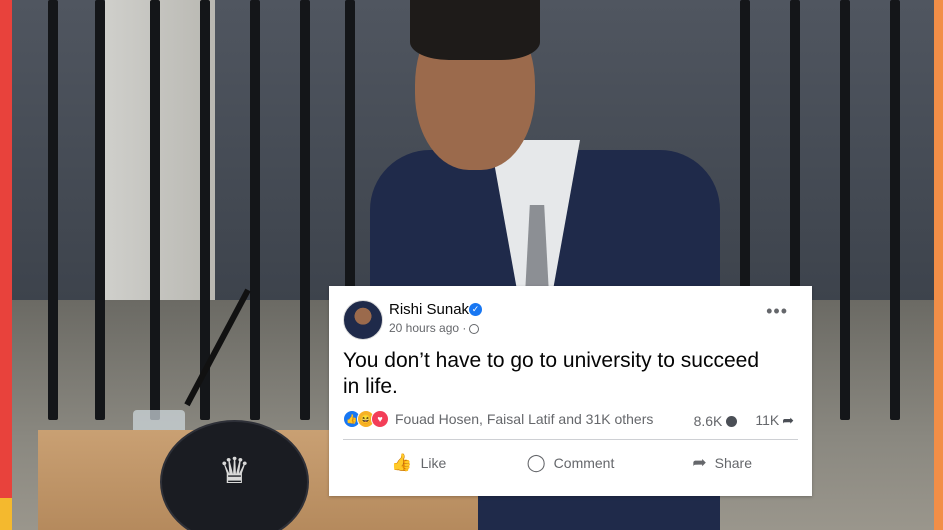 This screenshot has height=530, width=943. What do you see at coordinates (708, 420) in the screenshot?
I see `comments-count-value: 8.6K` at bounding box center [708, 420].